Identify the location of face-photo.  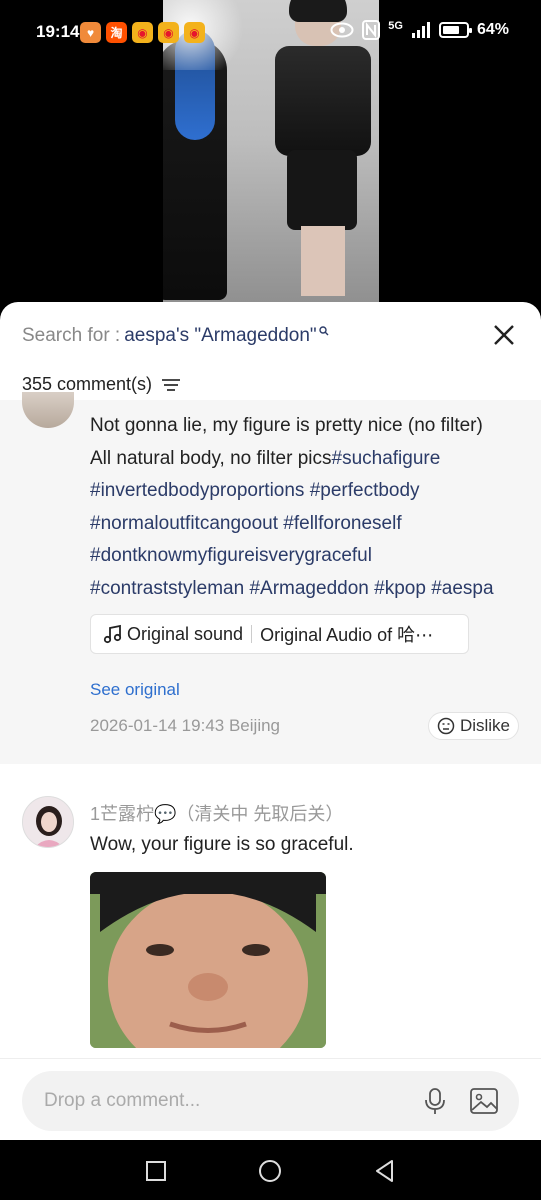
(208, 960).